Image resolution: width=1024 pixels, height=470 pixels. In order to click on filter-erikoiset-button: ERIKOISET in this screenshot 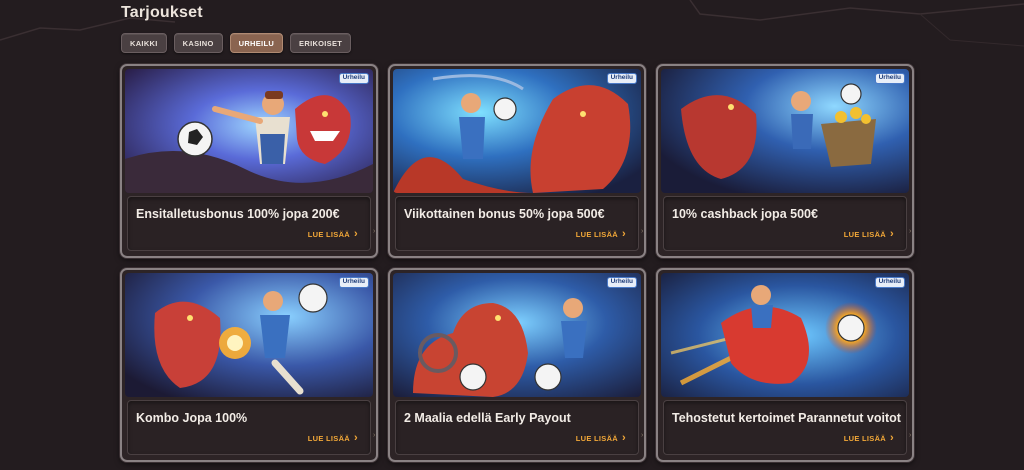, I will do `click(321, 43)`.